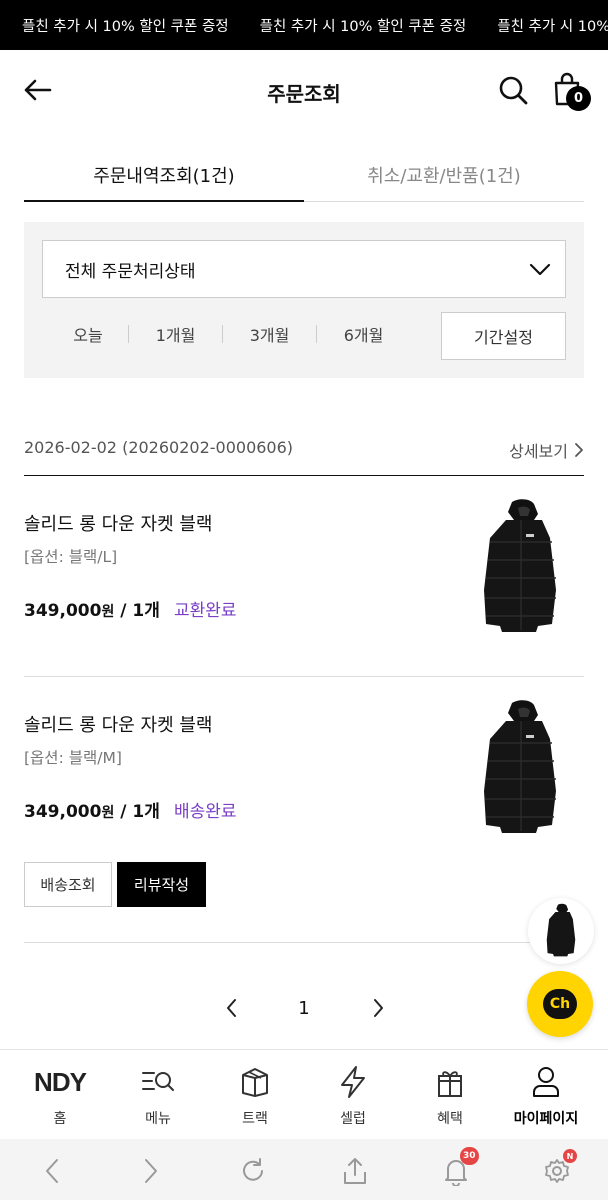 The width and height of the screenshot is (608, 1200). I want to click on lightning-icon, so click(353, 1082).